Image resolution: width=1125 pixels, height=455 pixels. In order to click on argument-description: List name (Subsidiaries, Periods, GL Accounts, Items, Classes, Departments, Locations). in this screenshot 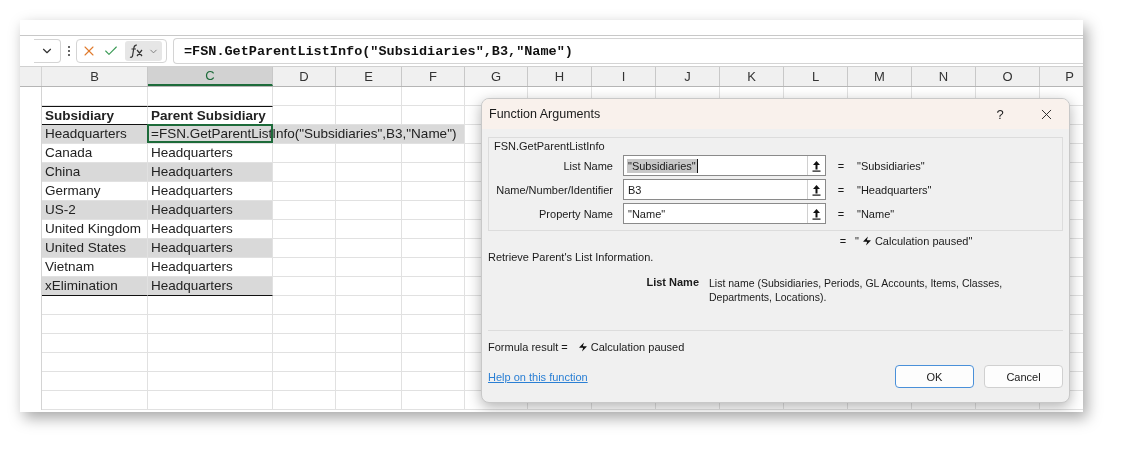, I will do `click(856, 290)`.